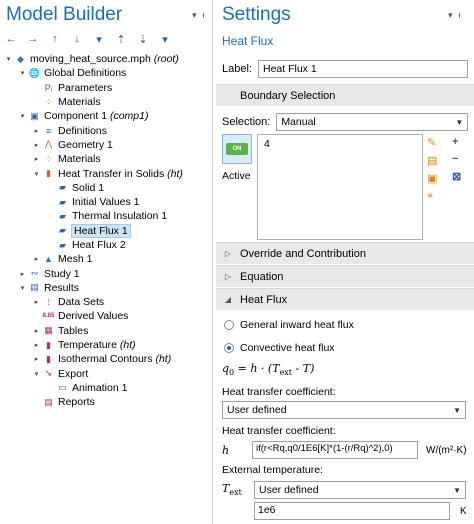  I want to click on tree-item: ▸ ≡ Definitions, so click(106, 130).